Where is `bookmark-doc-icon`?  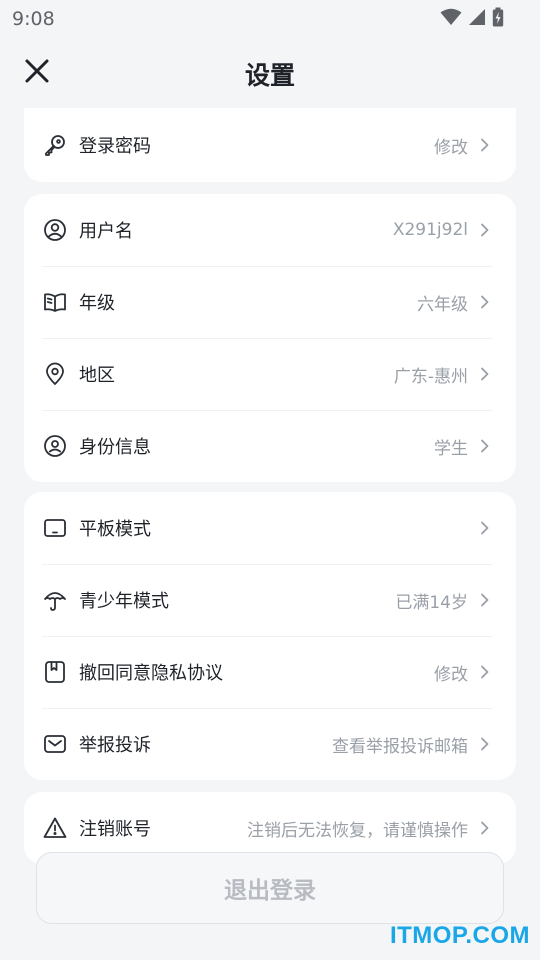 bookmark-doc-icon is located at coordinates (55, 672).